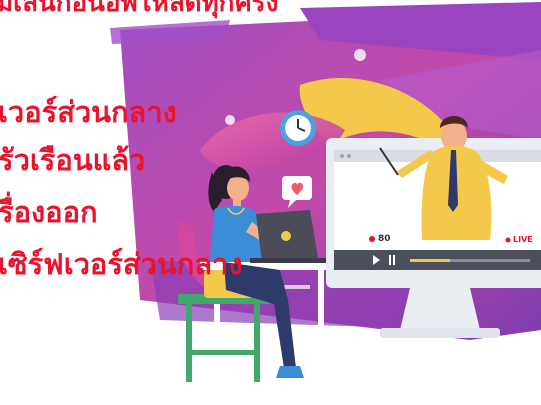  What do you see at coordinates (121, 264) in the screenshot?
I see `caption-line-4: เซิร์ฟเวอร์ส่วนกลาง` at bounding box center [121, 264].